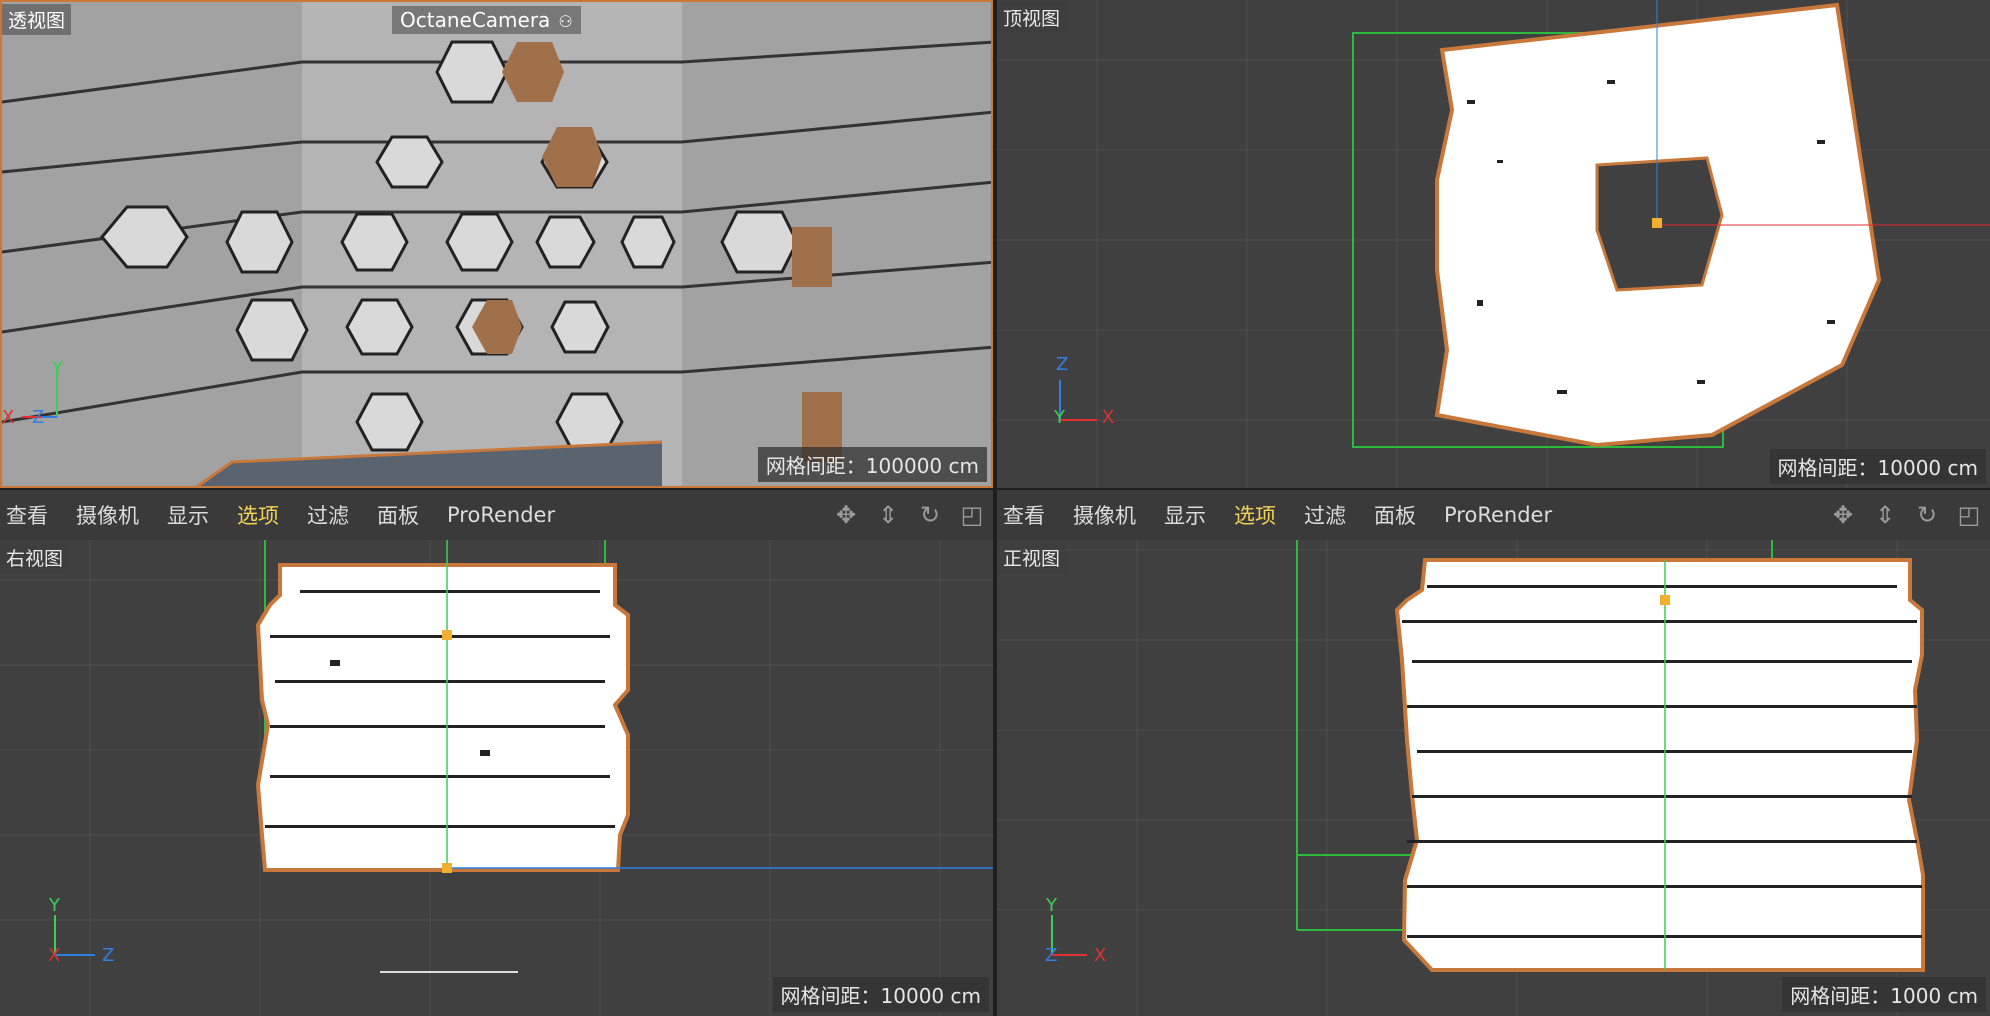 This screenshot has height=1016, width=1990. I want to click on top-z-axis-label: Z, so click(1062, 364).